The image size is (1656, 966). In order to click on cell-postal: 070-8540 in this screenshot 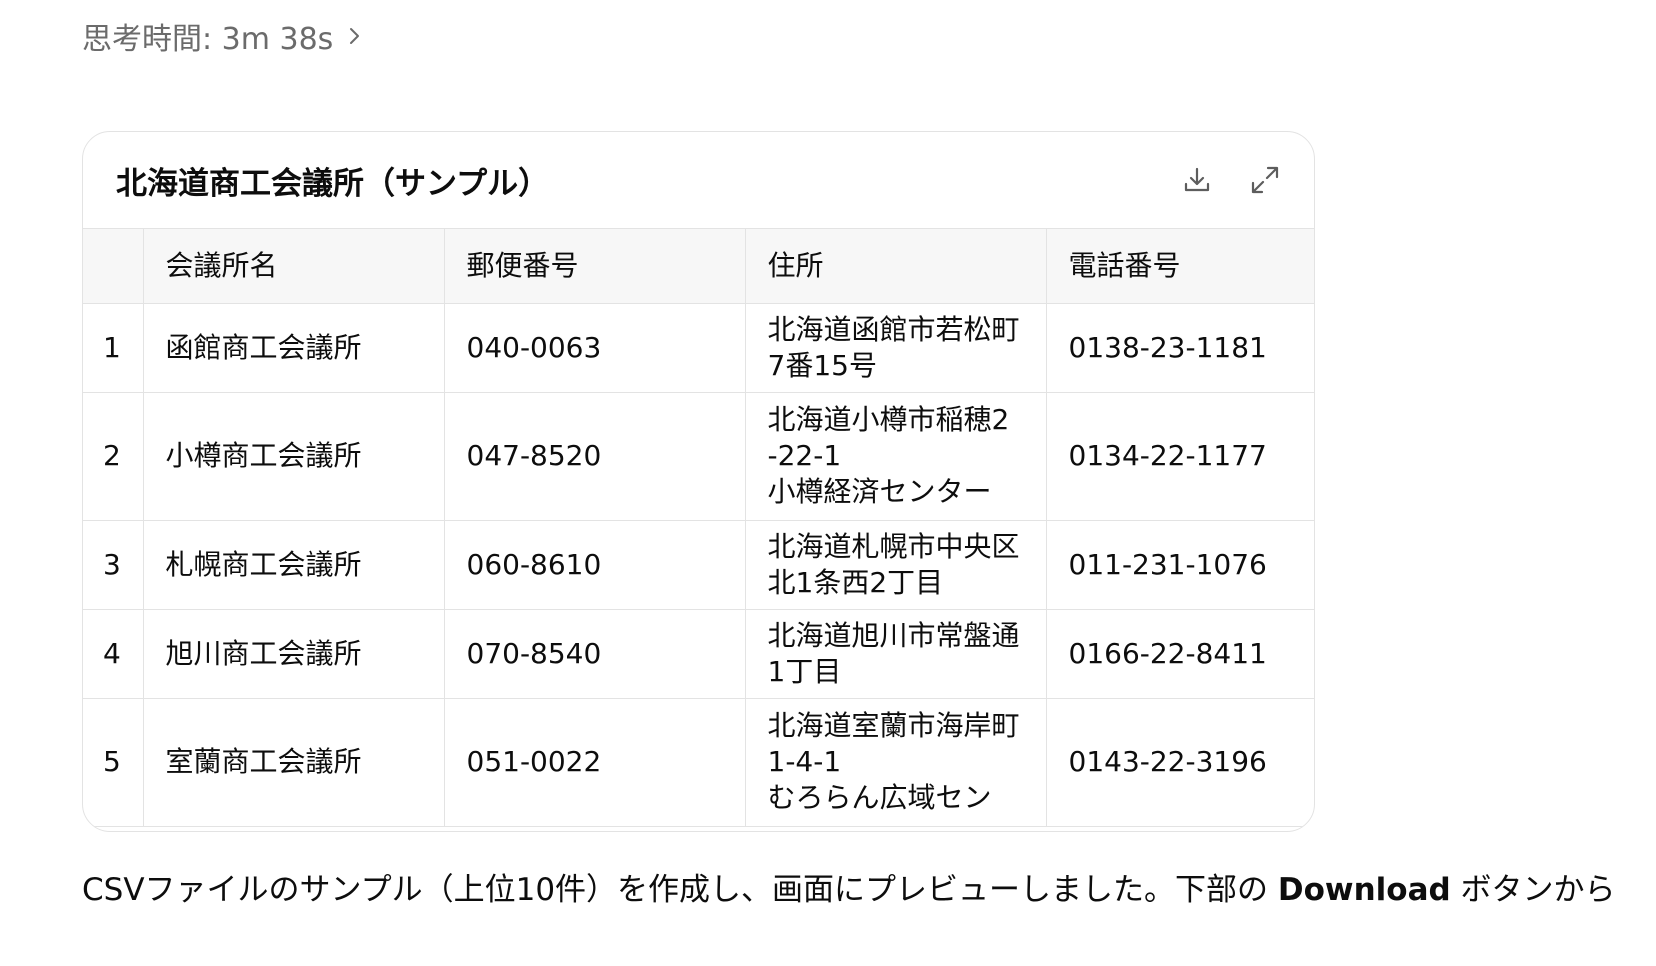, I will do `click(595, 654)`.